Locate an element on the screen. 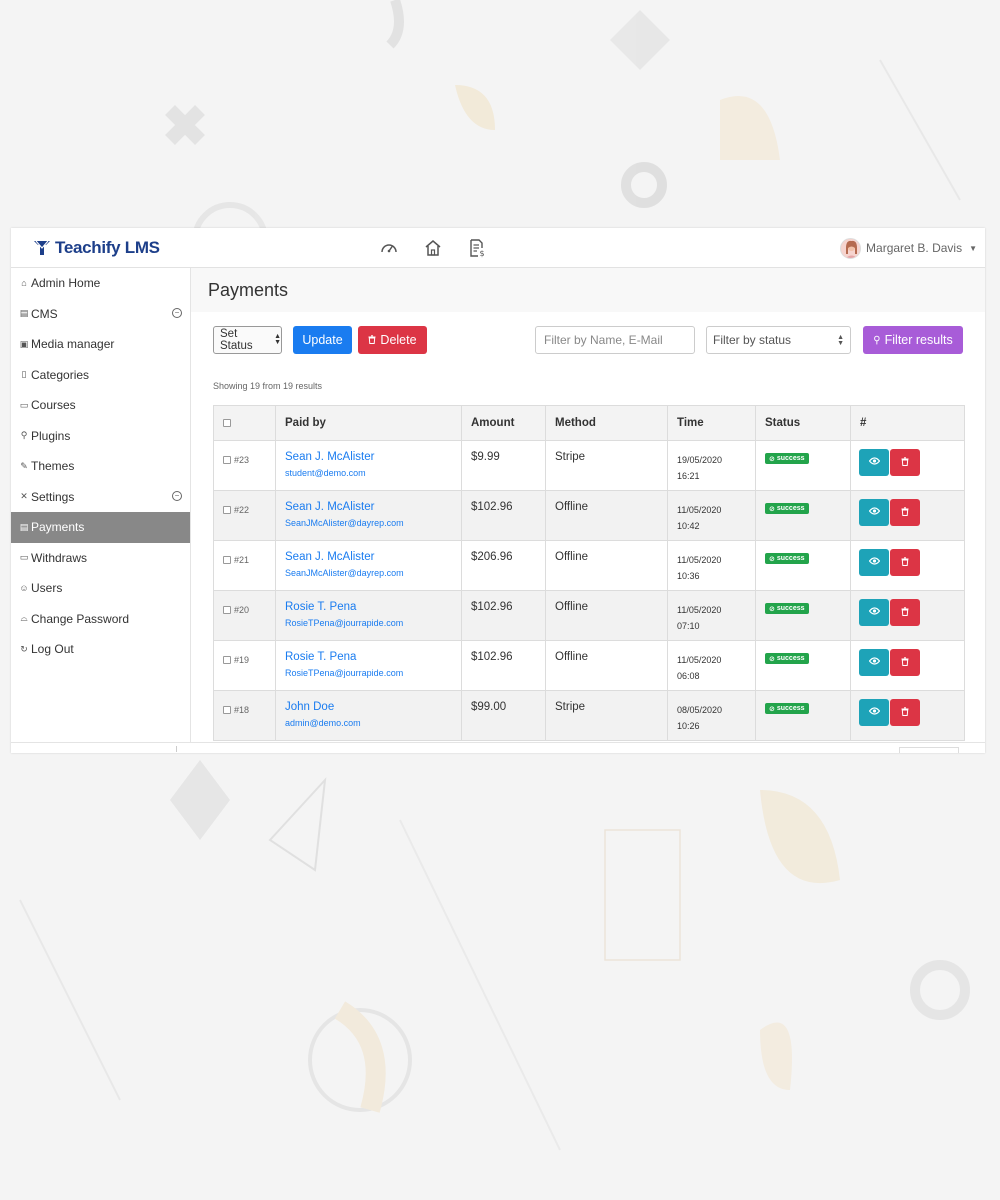  courses-icon: ▭ is located at coordinates (24, 404).